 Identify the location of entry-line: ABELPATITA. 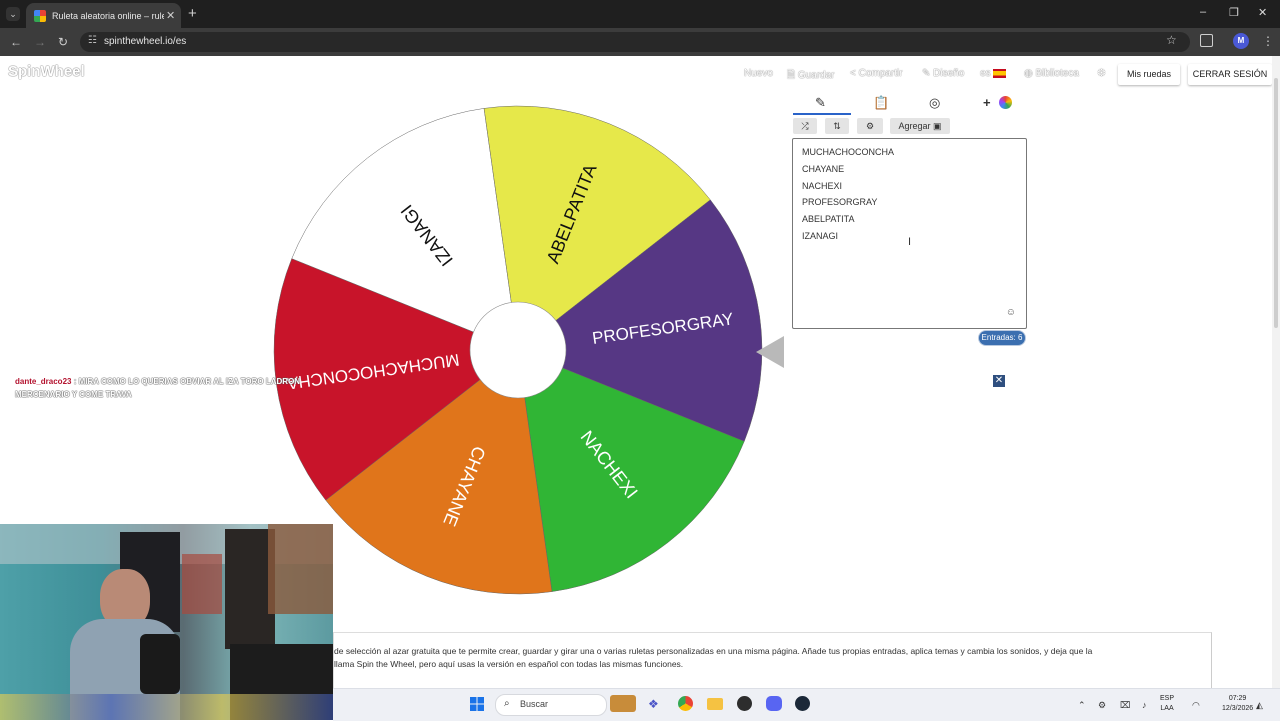
(828, 219).